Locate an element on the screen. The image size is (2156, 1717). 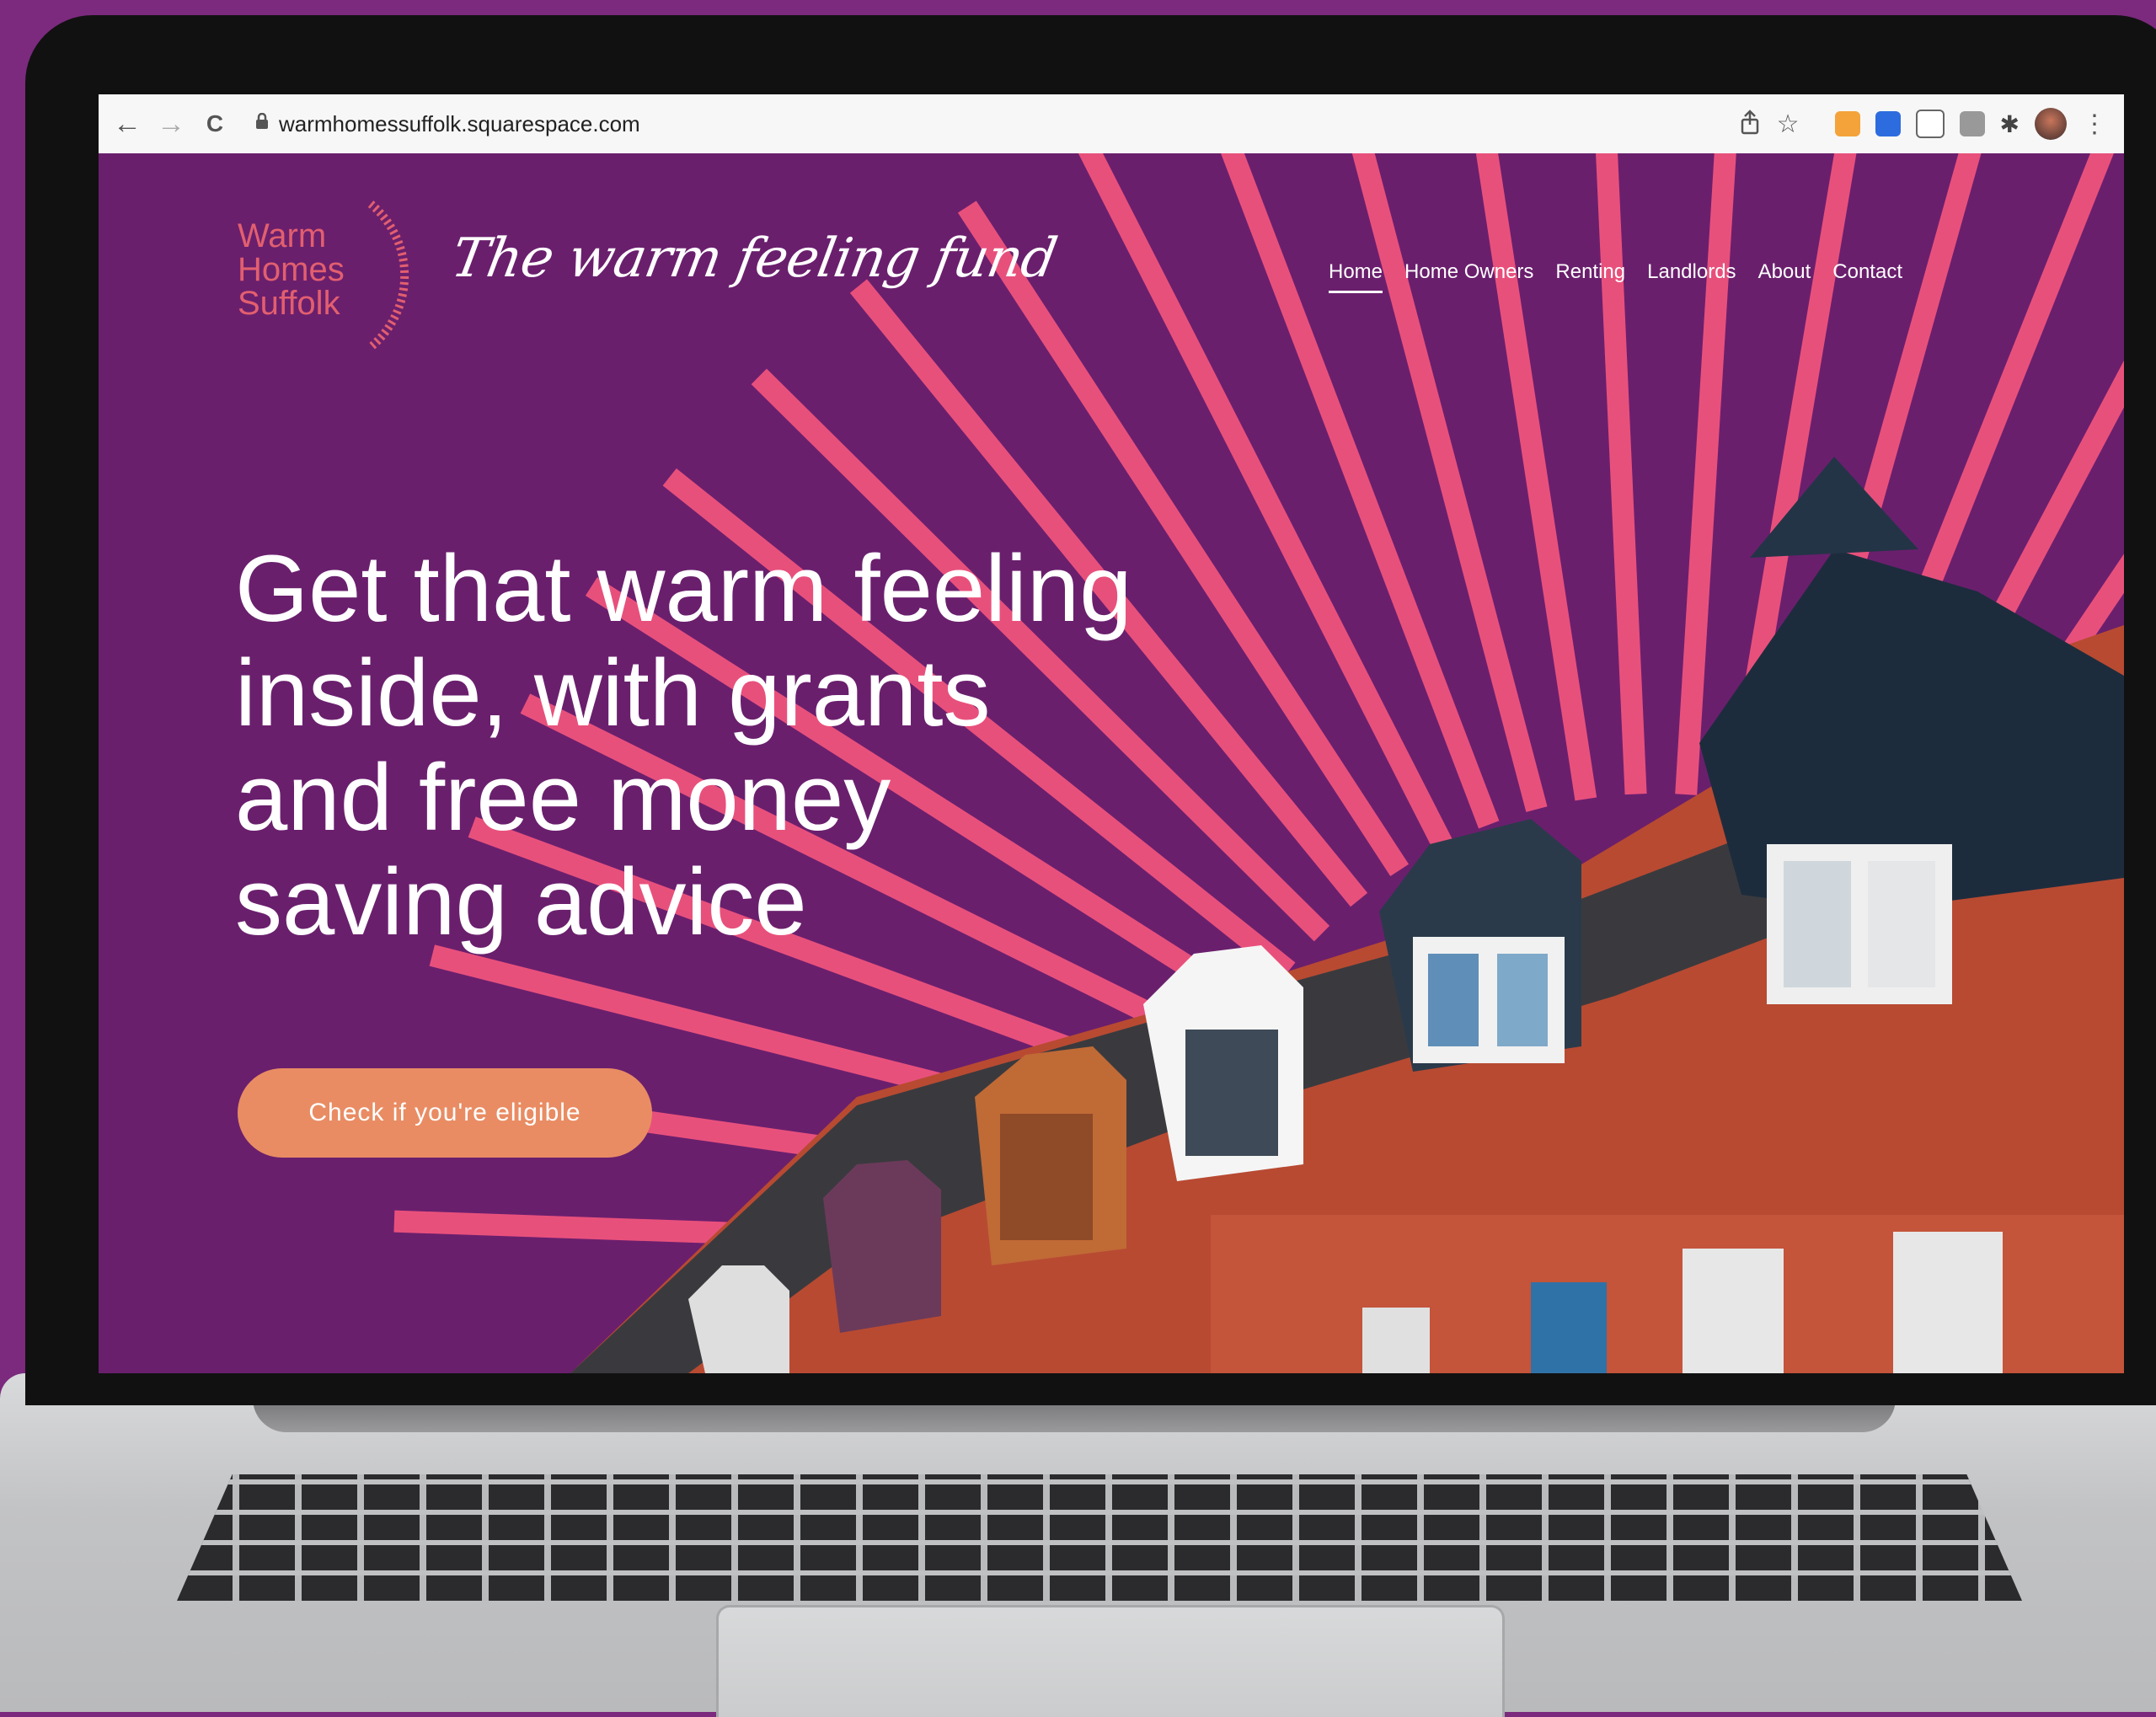
puzzle-extensions-icon: ✱ is located at coordinates (2010, 124).